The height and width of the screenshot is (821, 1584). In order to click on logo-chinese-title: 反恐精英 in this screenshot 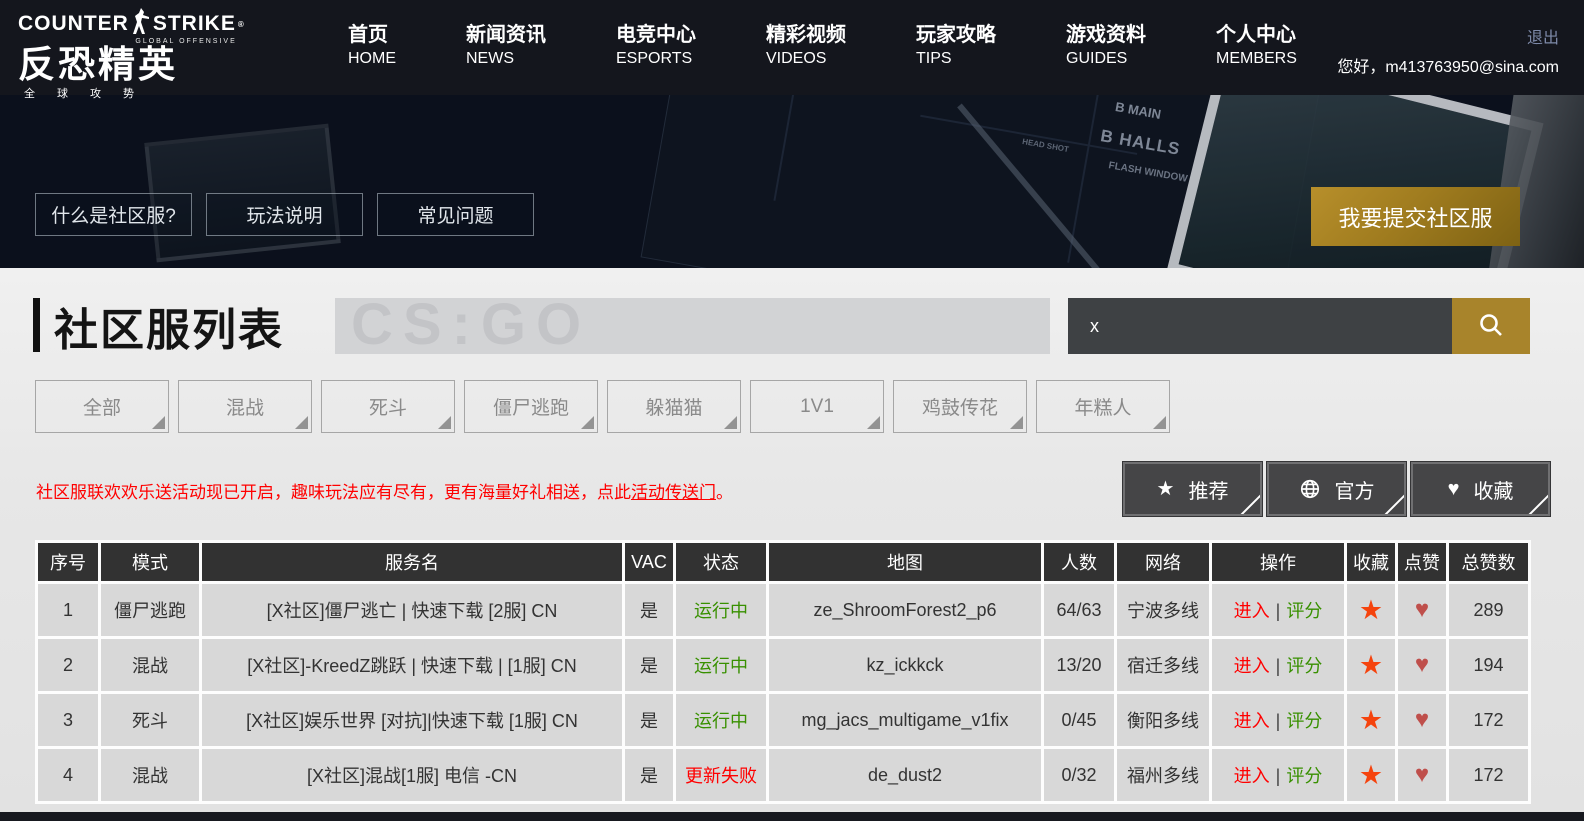, I will do `click(98, 64)`.